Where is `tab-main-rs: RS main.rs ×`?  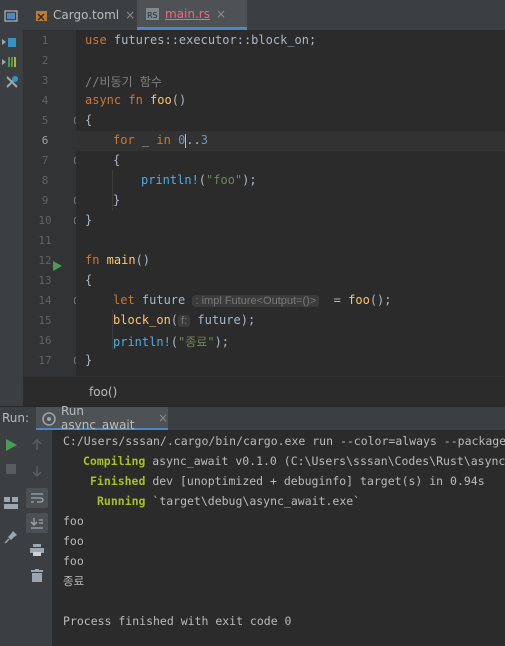 tab-main-rs: RS main.rs × is located at coordinates (192, 15).